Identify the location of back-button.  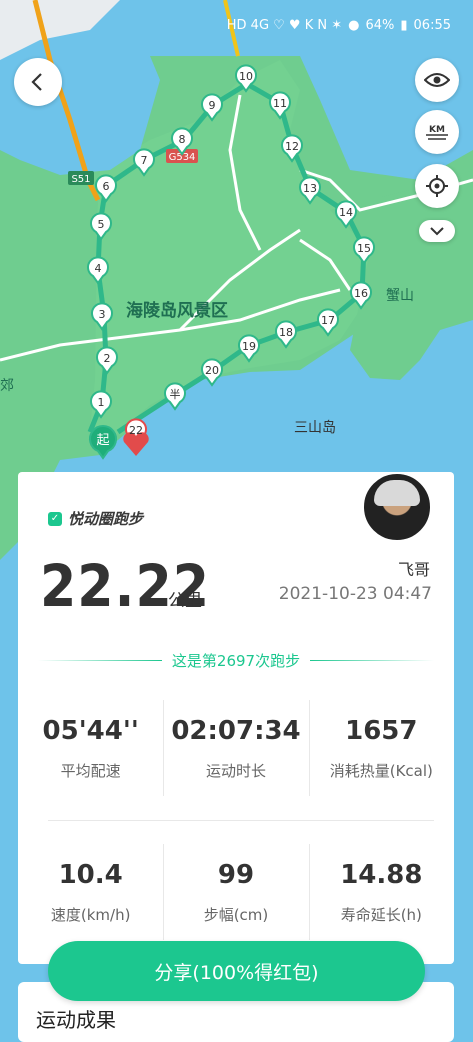
(38, 82).